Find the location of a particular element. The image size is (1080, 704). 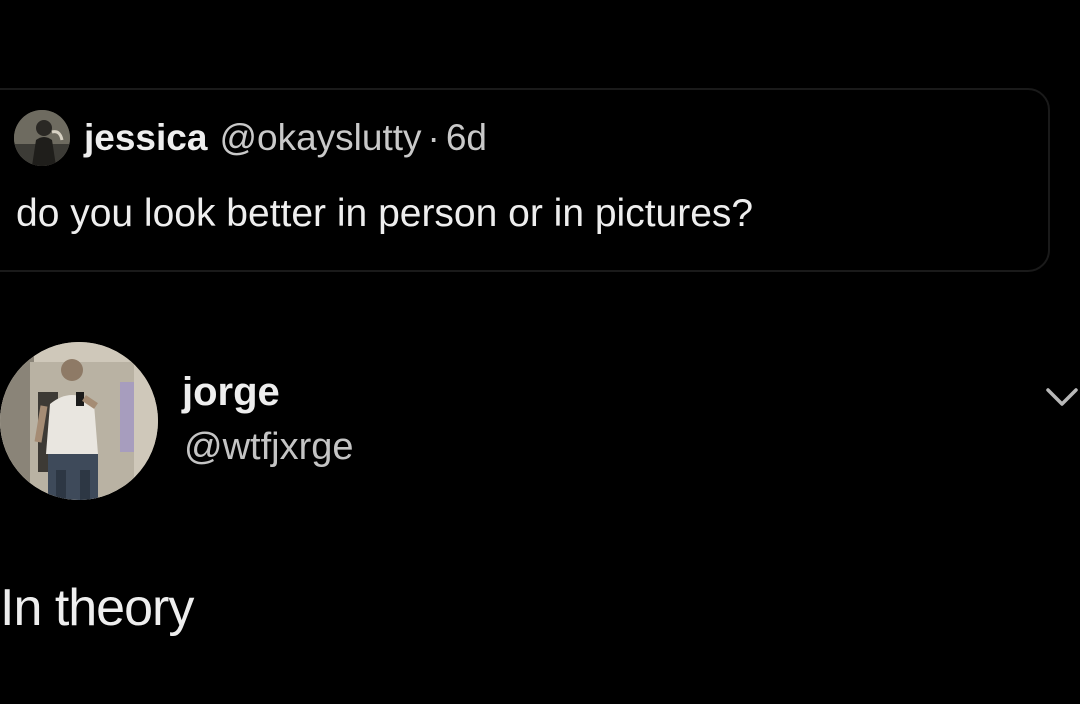

tweet-text: In theory is located at coordinates (97, 608).